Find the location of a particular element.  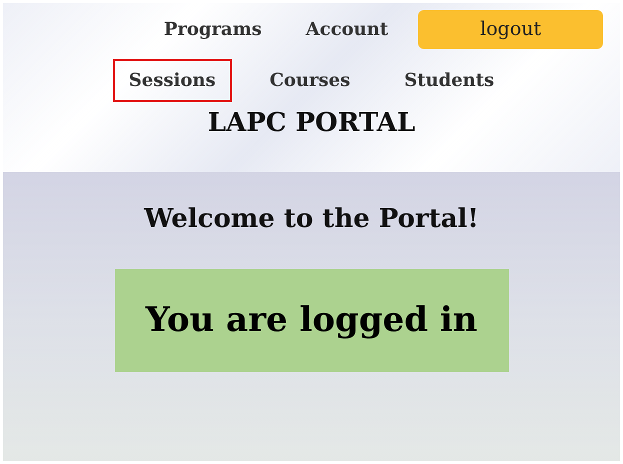

welcome-heading: Welcome to the Portal! is located at coordinates (311, 219).